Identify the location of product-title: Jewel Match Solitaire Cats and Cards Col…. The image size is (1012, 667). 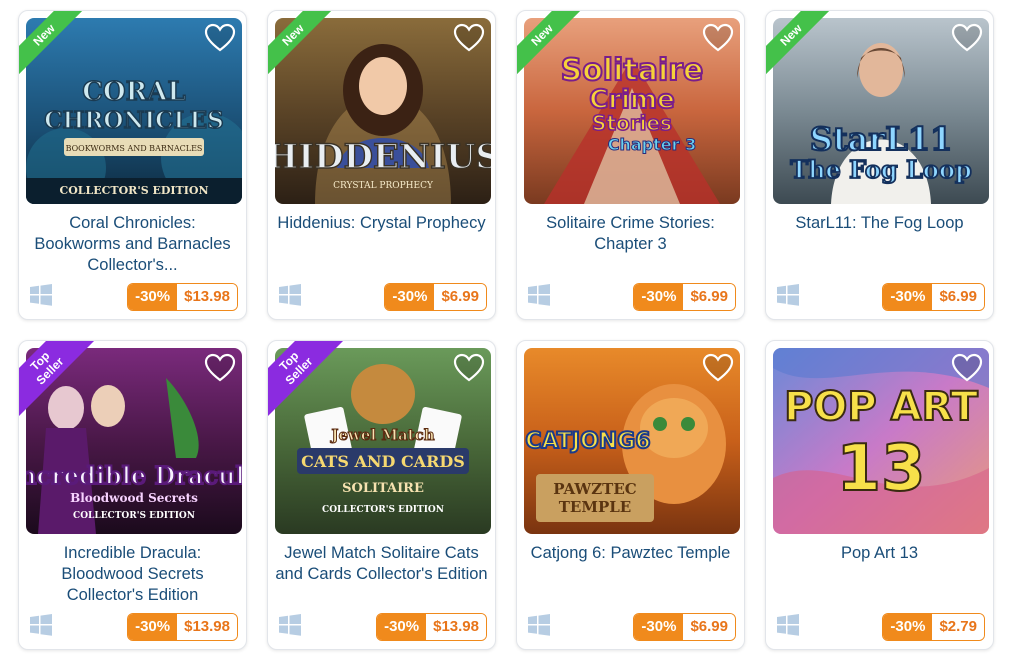
(381, 574).